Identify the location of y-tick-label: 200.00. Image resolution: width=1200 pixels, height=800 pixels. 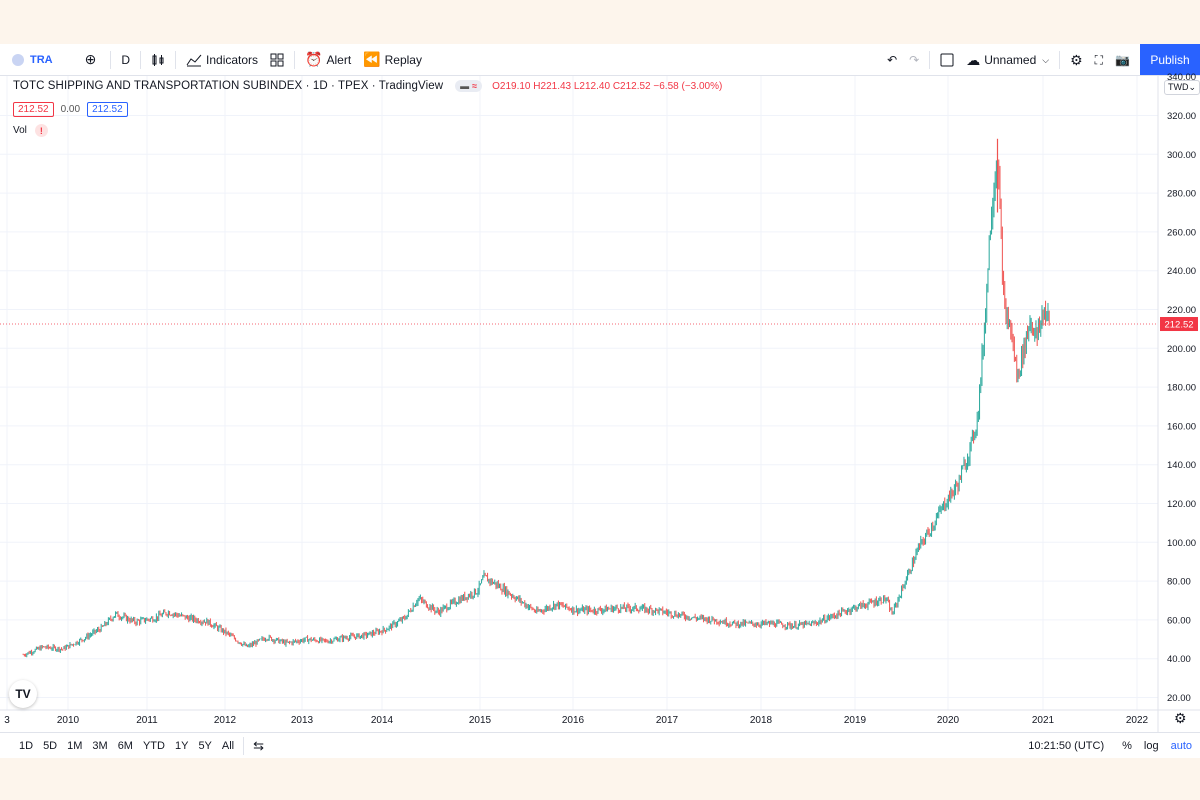
(1181, 349).